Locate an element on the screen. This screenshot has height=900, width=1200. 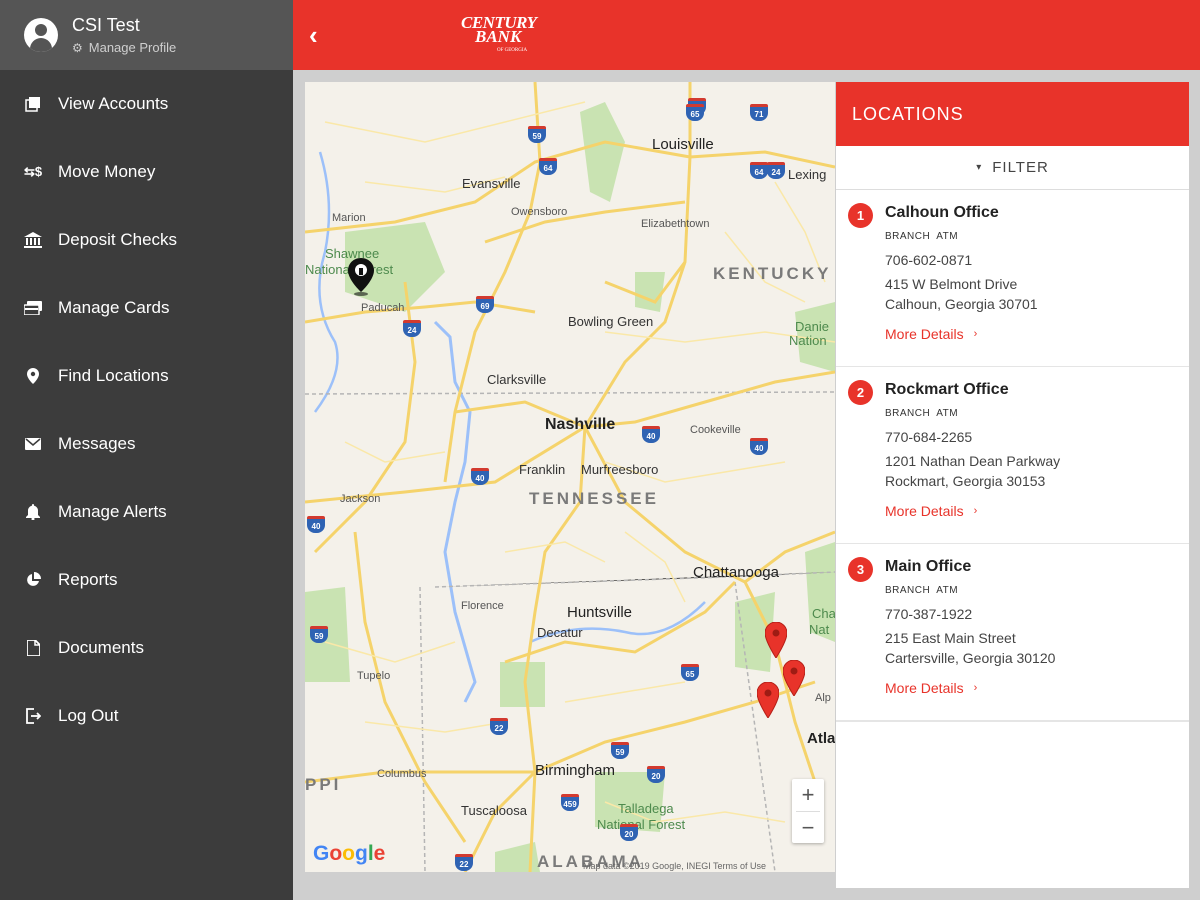
sidebar-item-move-money: ⇆$ Move Money is located at coordinates (146, 172).